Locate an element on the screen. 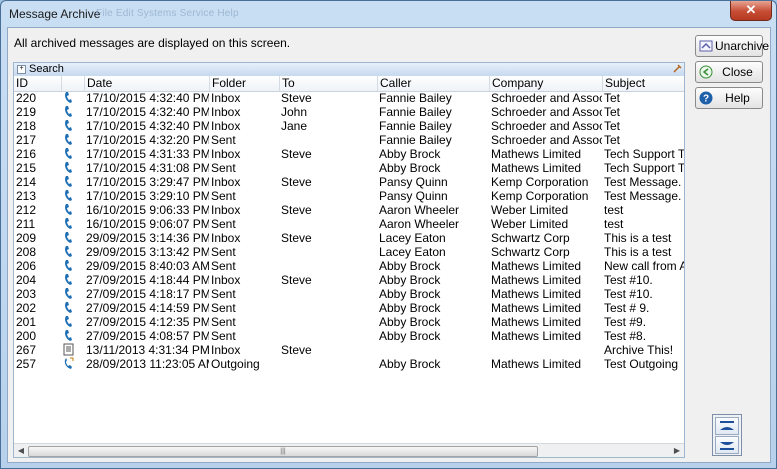 The height and width of the screenshot is (469, 777). cell-date: 17/10/2015 4:32:40 PM is located at coordinates (147, 112).